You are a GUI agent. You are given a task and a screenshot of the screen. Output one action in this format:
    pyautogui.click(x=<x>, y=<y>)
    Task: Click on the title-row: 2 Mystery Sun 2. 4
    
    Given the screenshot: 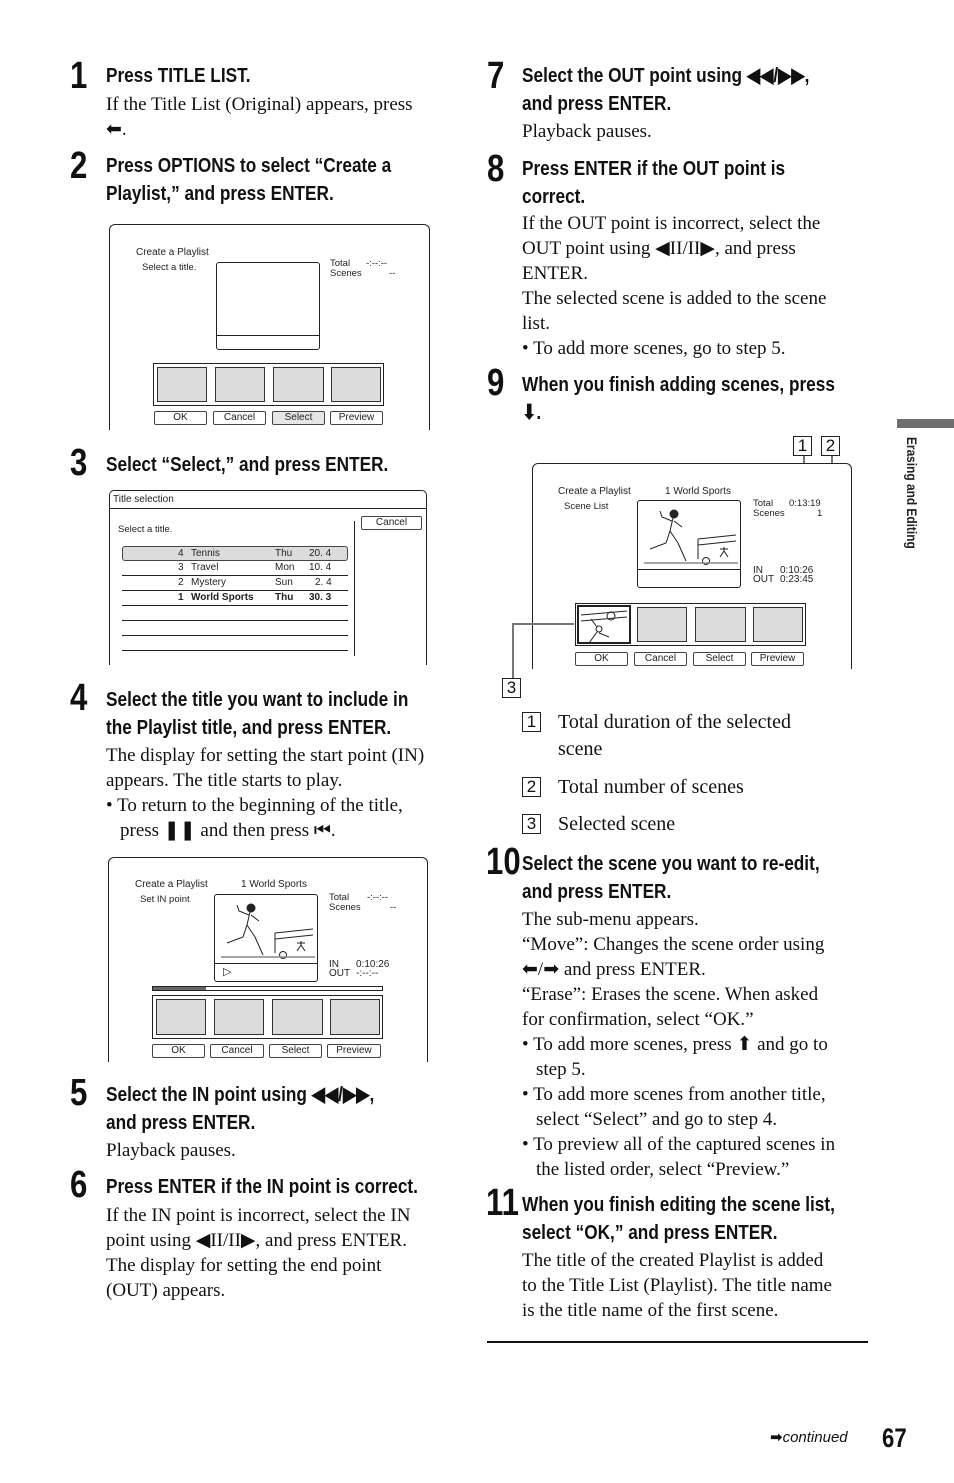 What is the action you would take?
    pyautogui.click(x=235, y=583)
    